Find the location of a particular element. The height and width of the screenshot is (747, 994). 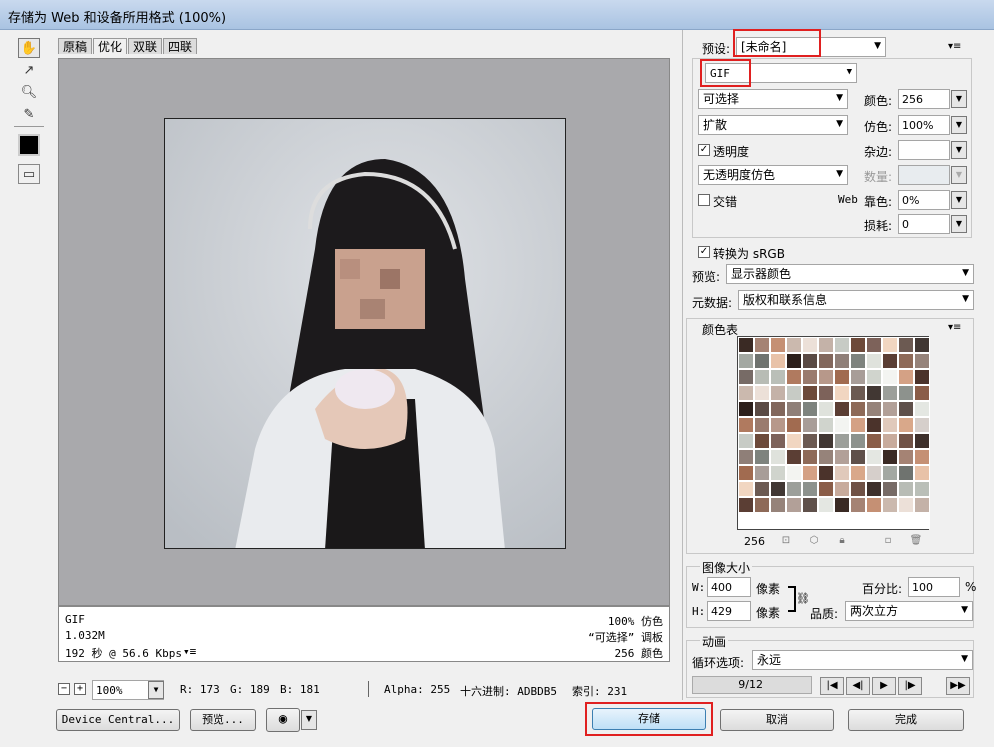

lossy-dropdown-icon: ▼ is located at coordinates (959, 224).